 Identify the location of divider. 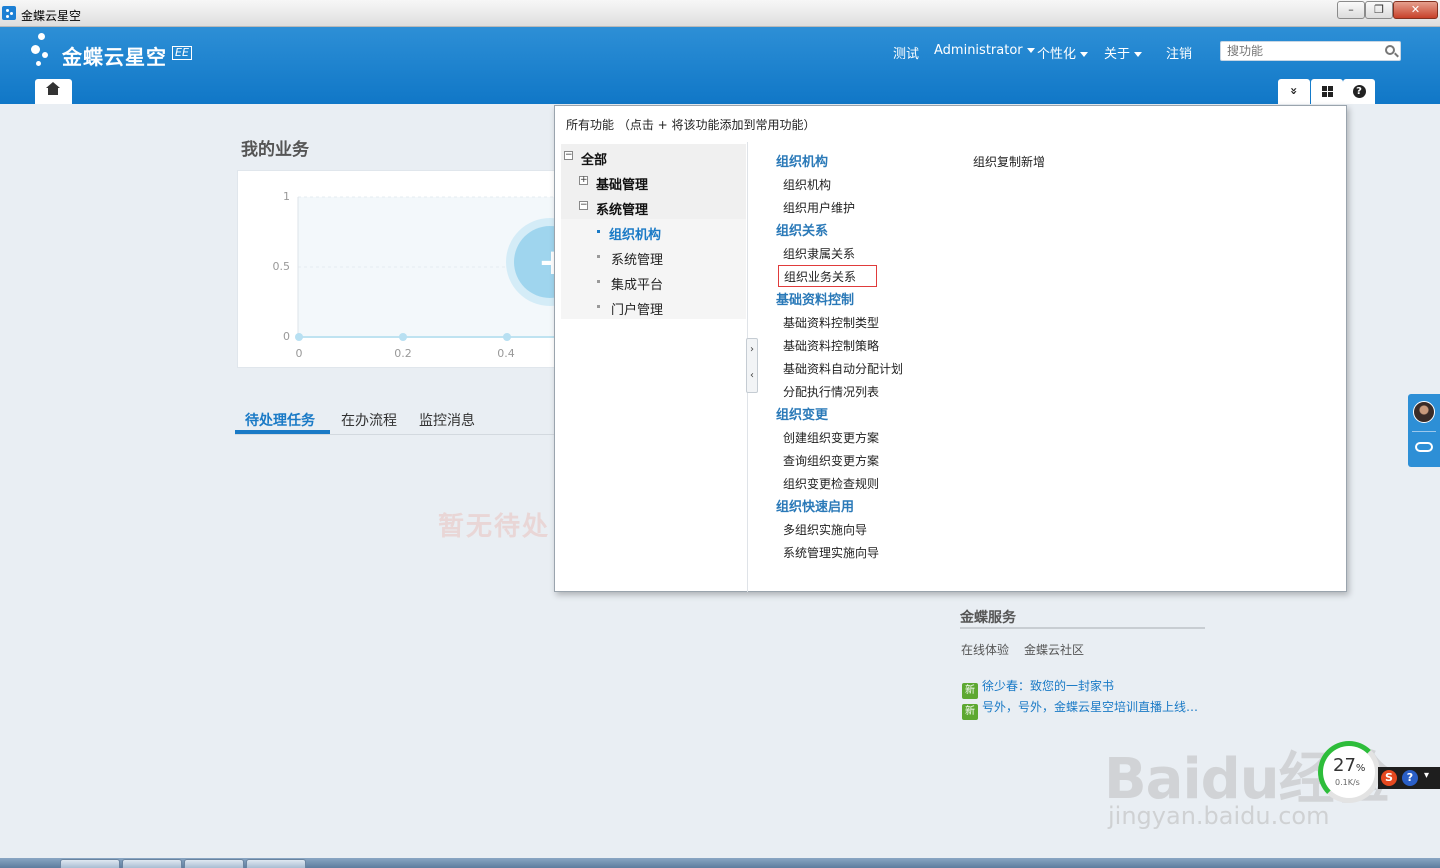
(1424, 431).